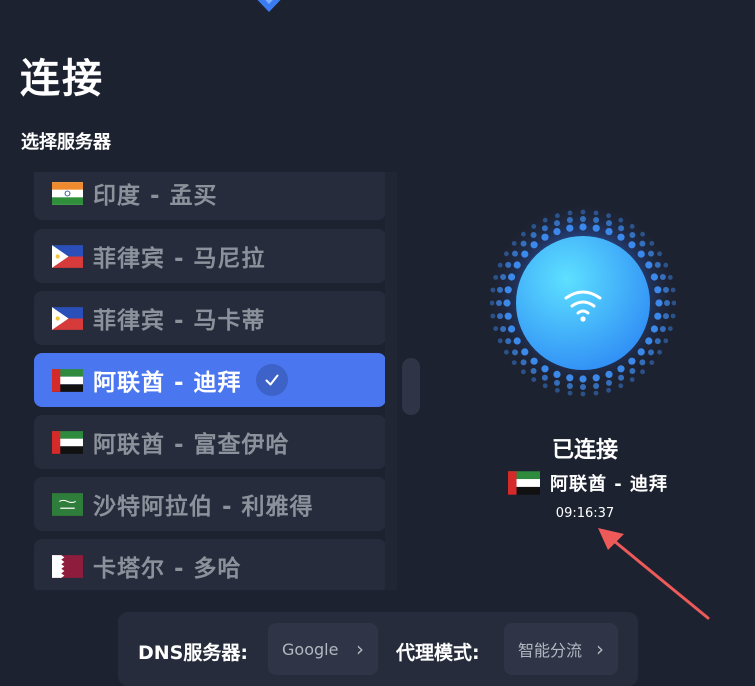  Describe the element at coordinates (411, 386) in the screenshot. I see `server-list-scrollbar` at that location.